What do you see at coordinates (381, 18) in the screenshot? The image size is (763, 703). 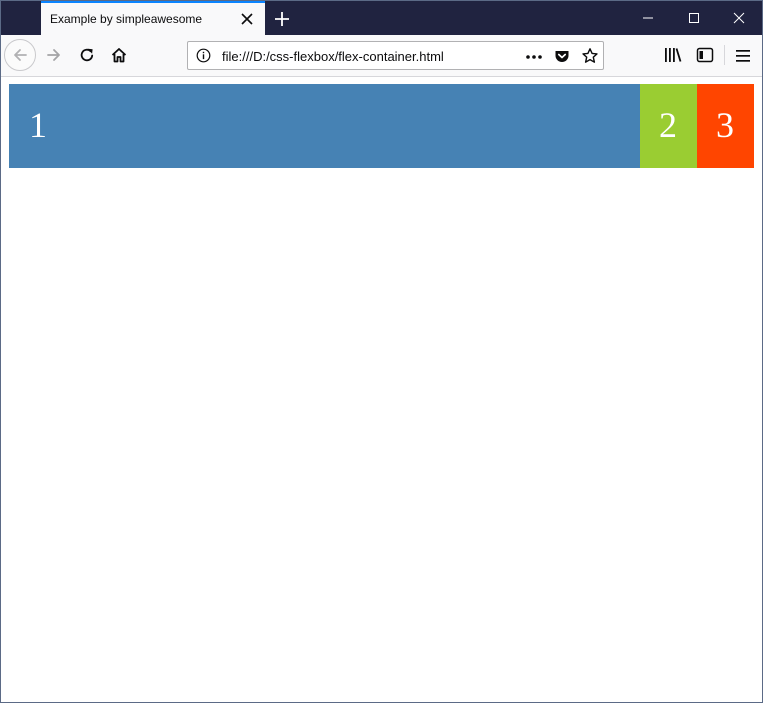 I see `tab-strip: Example by simpleawesome` at bounding box center [381, 18].